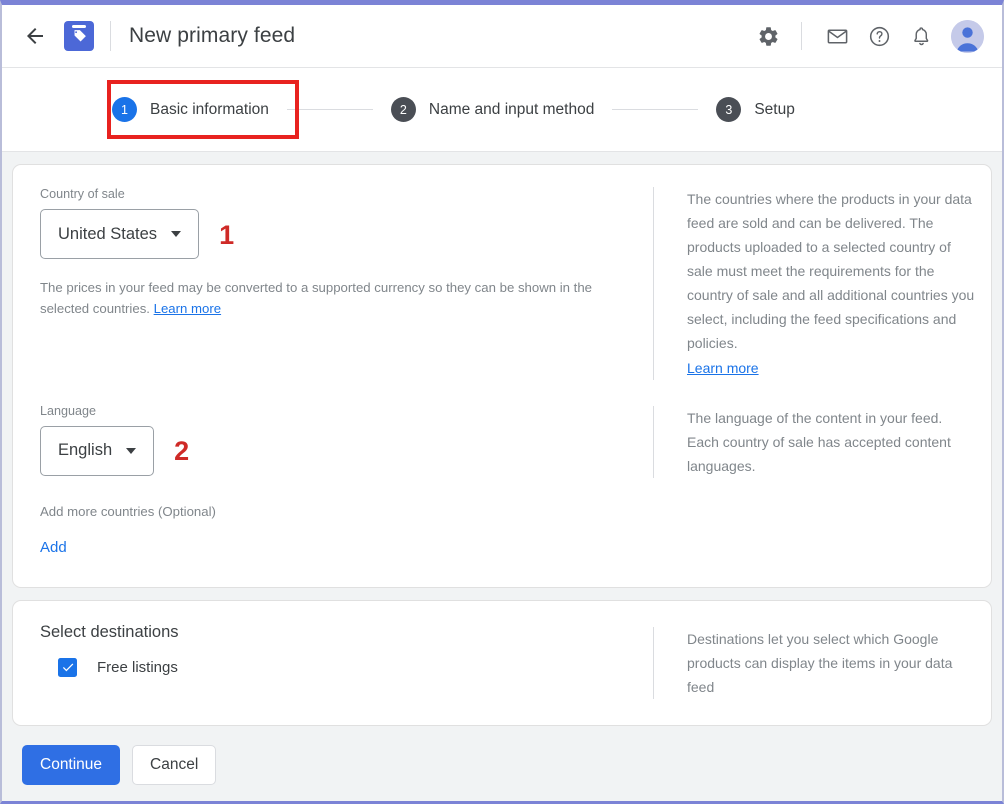 This screenshot has height=804, width=1004. Describe the element at coordinates (110, 36) in the screenshot. I see `header-divider` at that location.